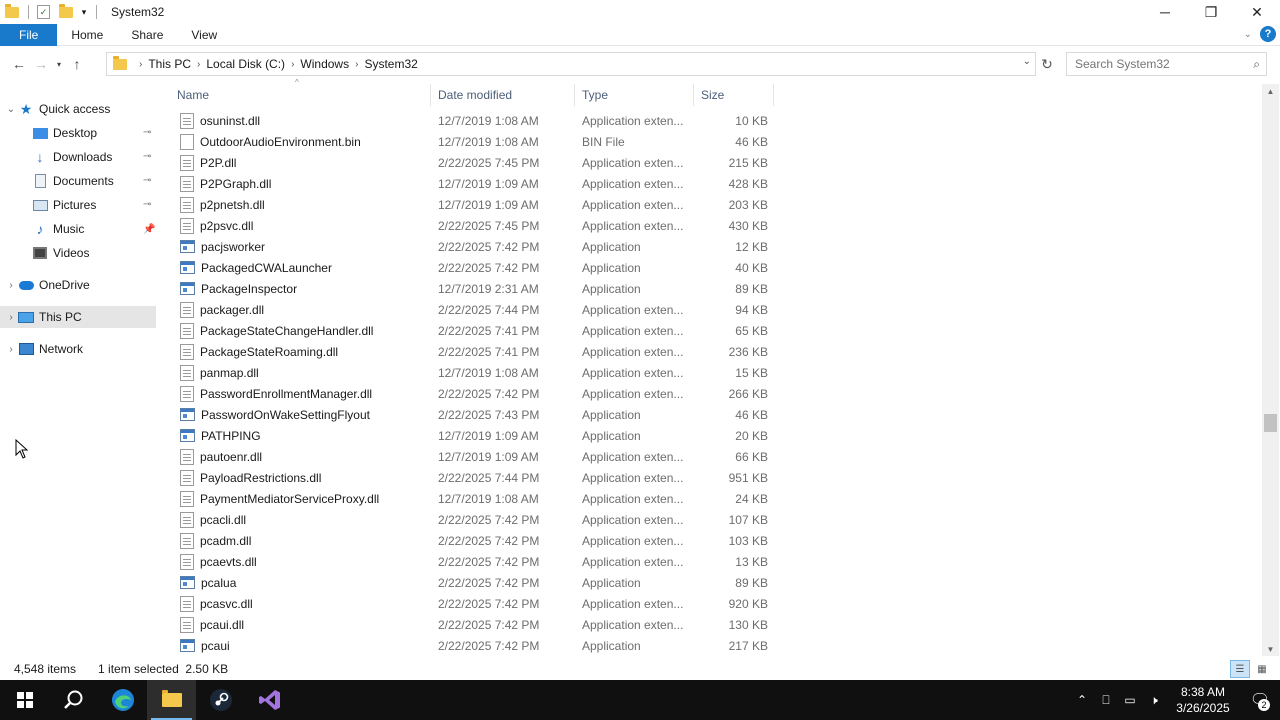 This screenshot has width=1280, height=720. What do you see at coordinates (300, 624) in the screenshot?
I see `file-name-cell: pcaui.dll` at bounding box center [300, 624].